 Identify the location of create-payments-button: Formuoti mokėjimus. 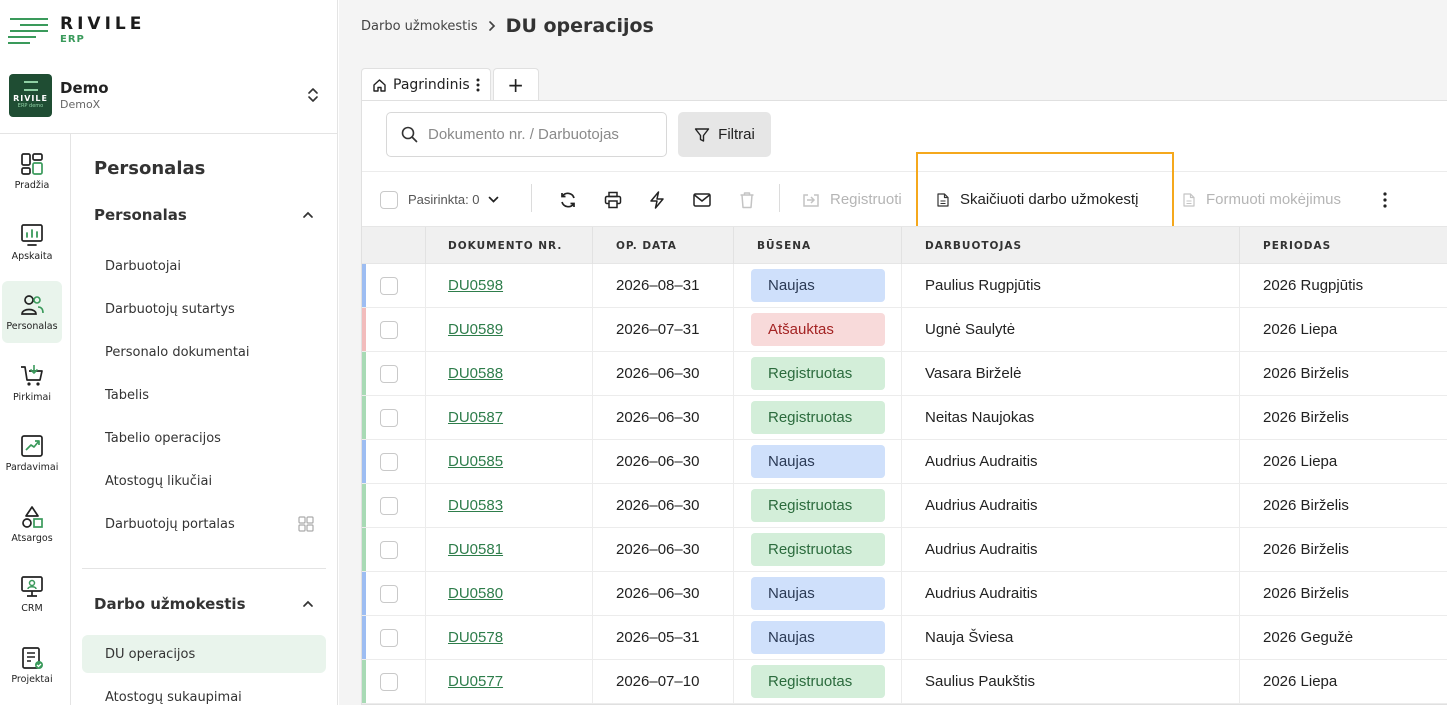
(1262, 199).